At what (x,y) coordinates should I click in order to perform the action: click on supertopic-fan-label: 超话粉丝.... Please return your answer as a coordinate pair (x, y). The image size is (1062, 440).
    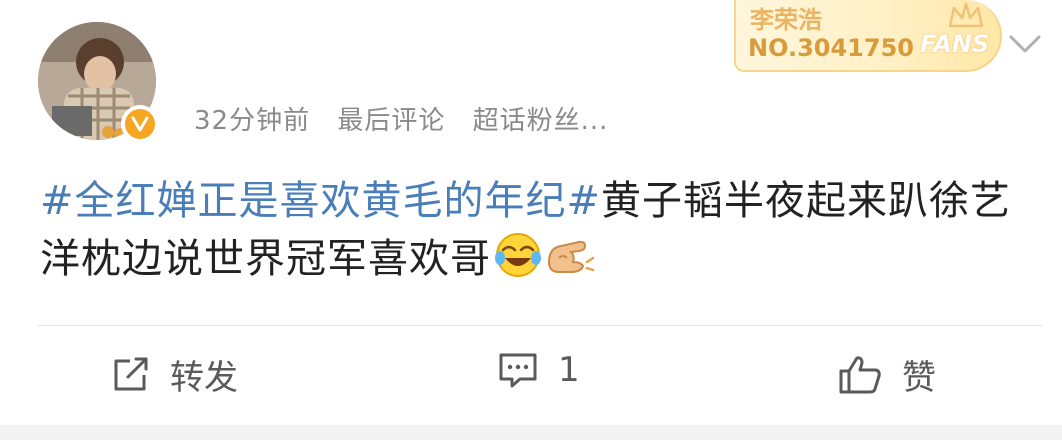
    Looking at the image, I should click on (540, 121).